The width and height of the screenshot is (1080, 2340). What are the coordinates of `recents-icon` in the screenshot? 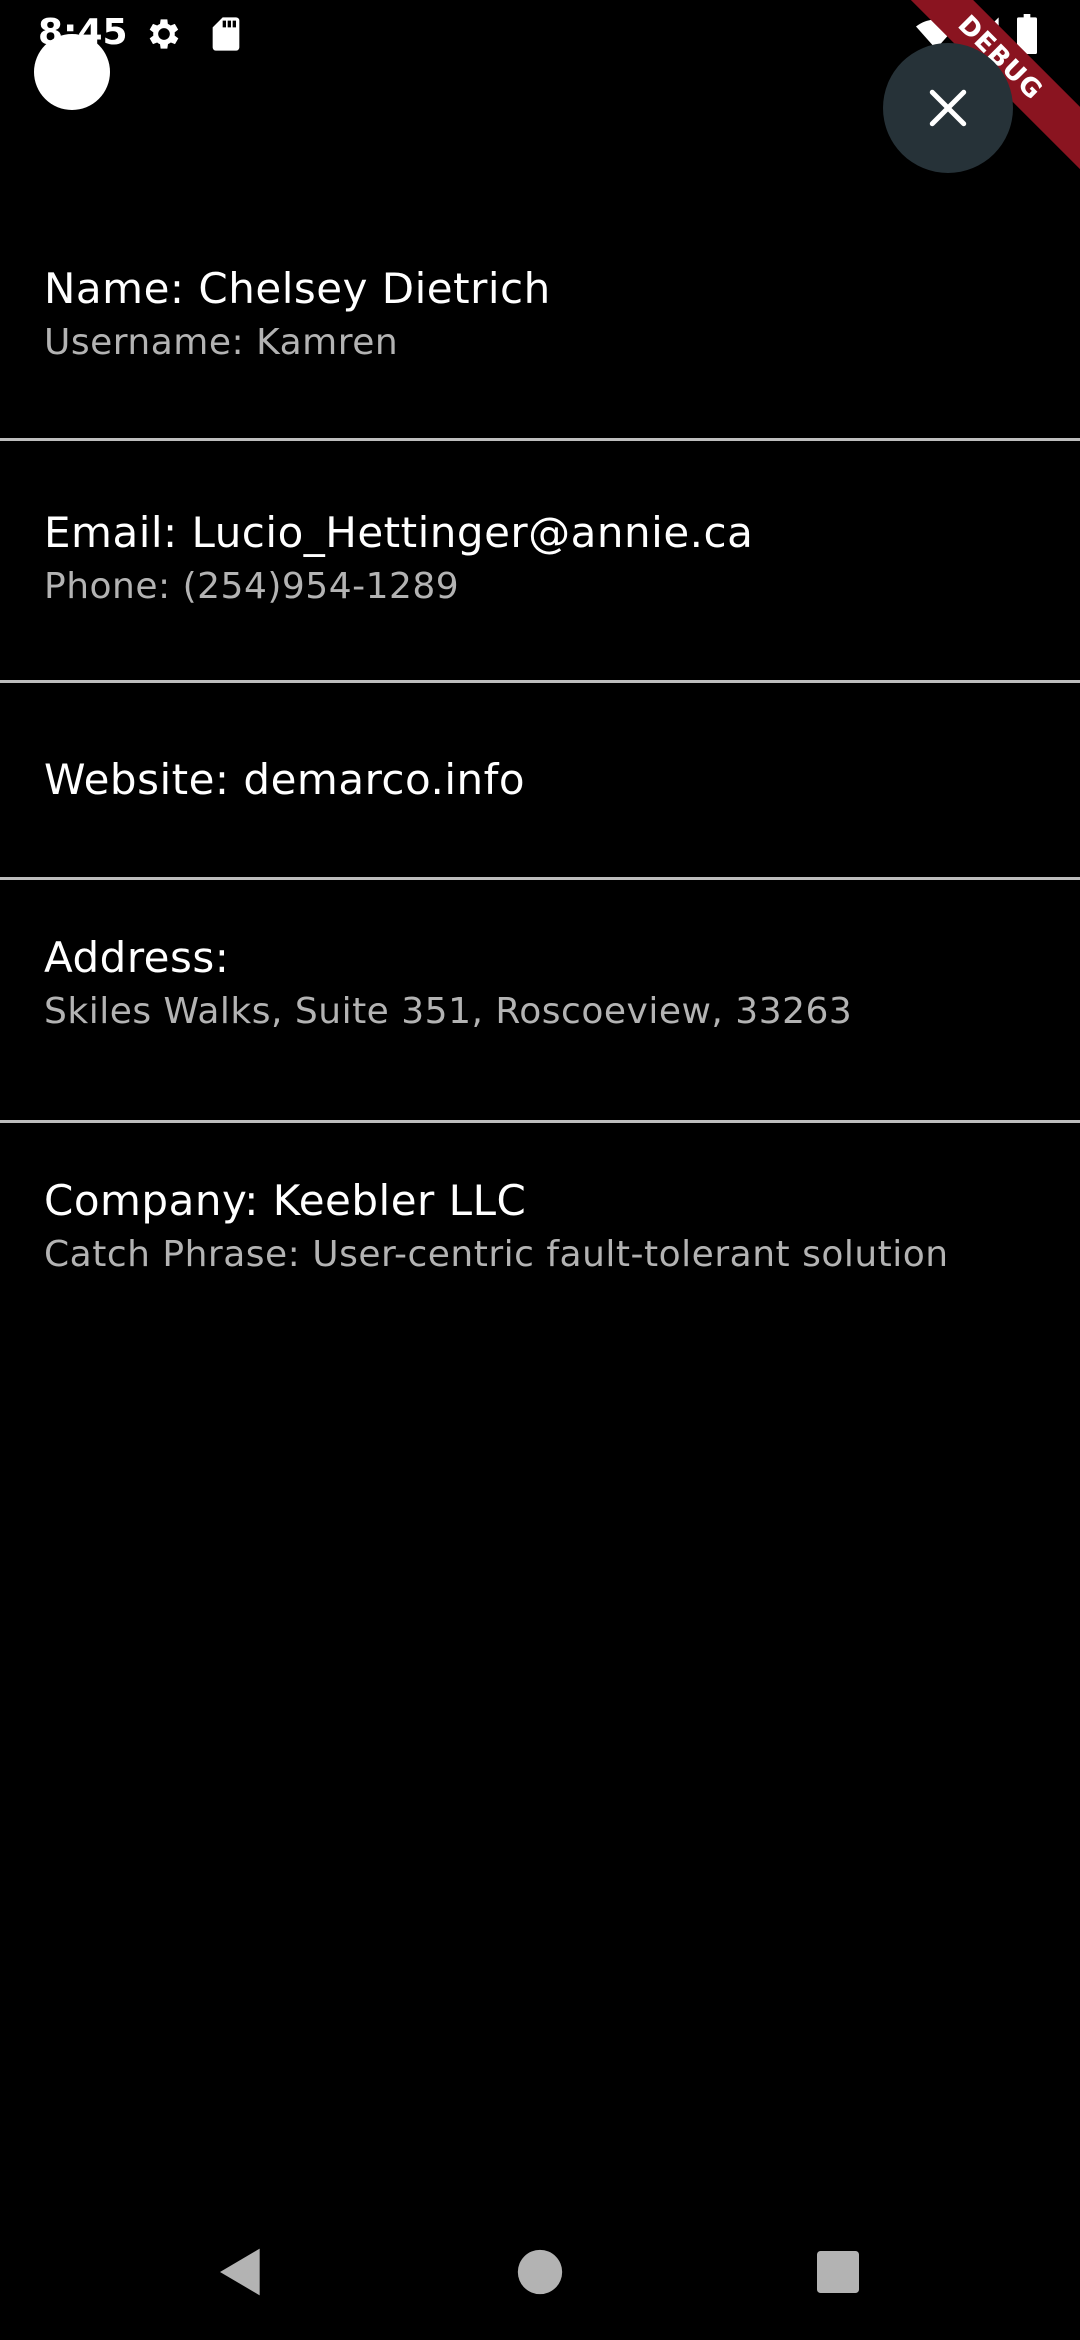 It's located at (838, 2272).